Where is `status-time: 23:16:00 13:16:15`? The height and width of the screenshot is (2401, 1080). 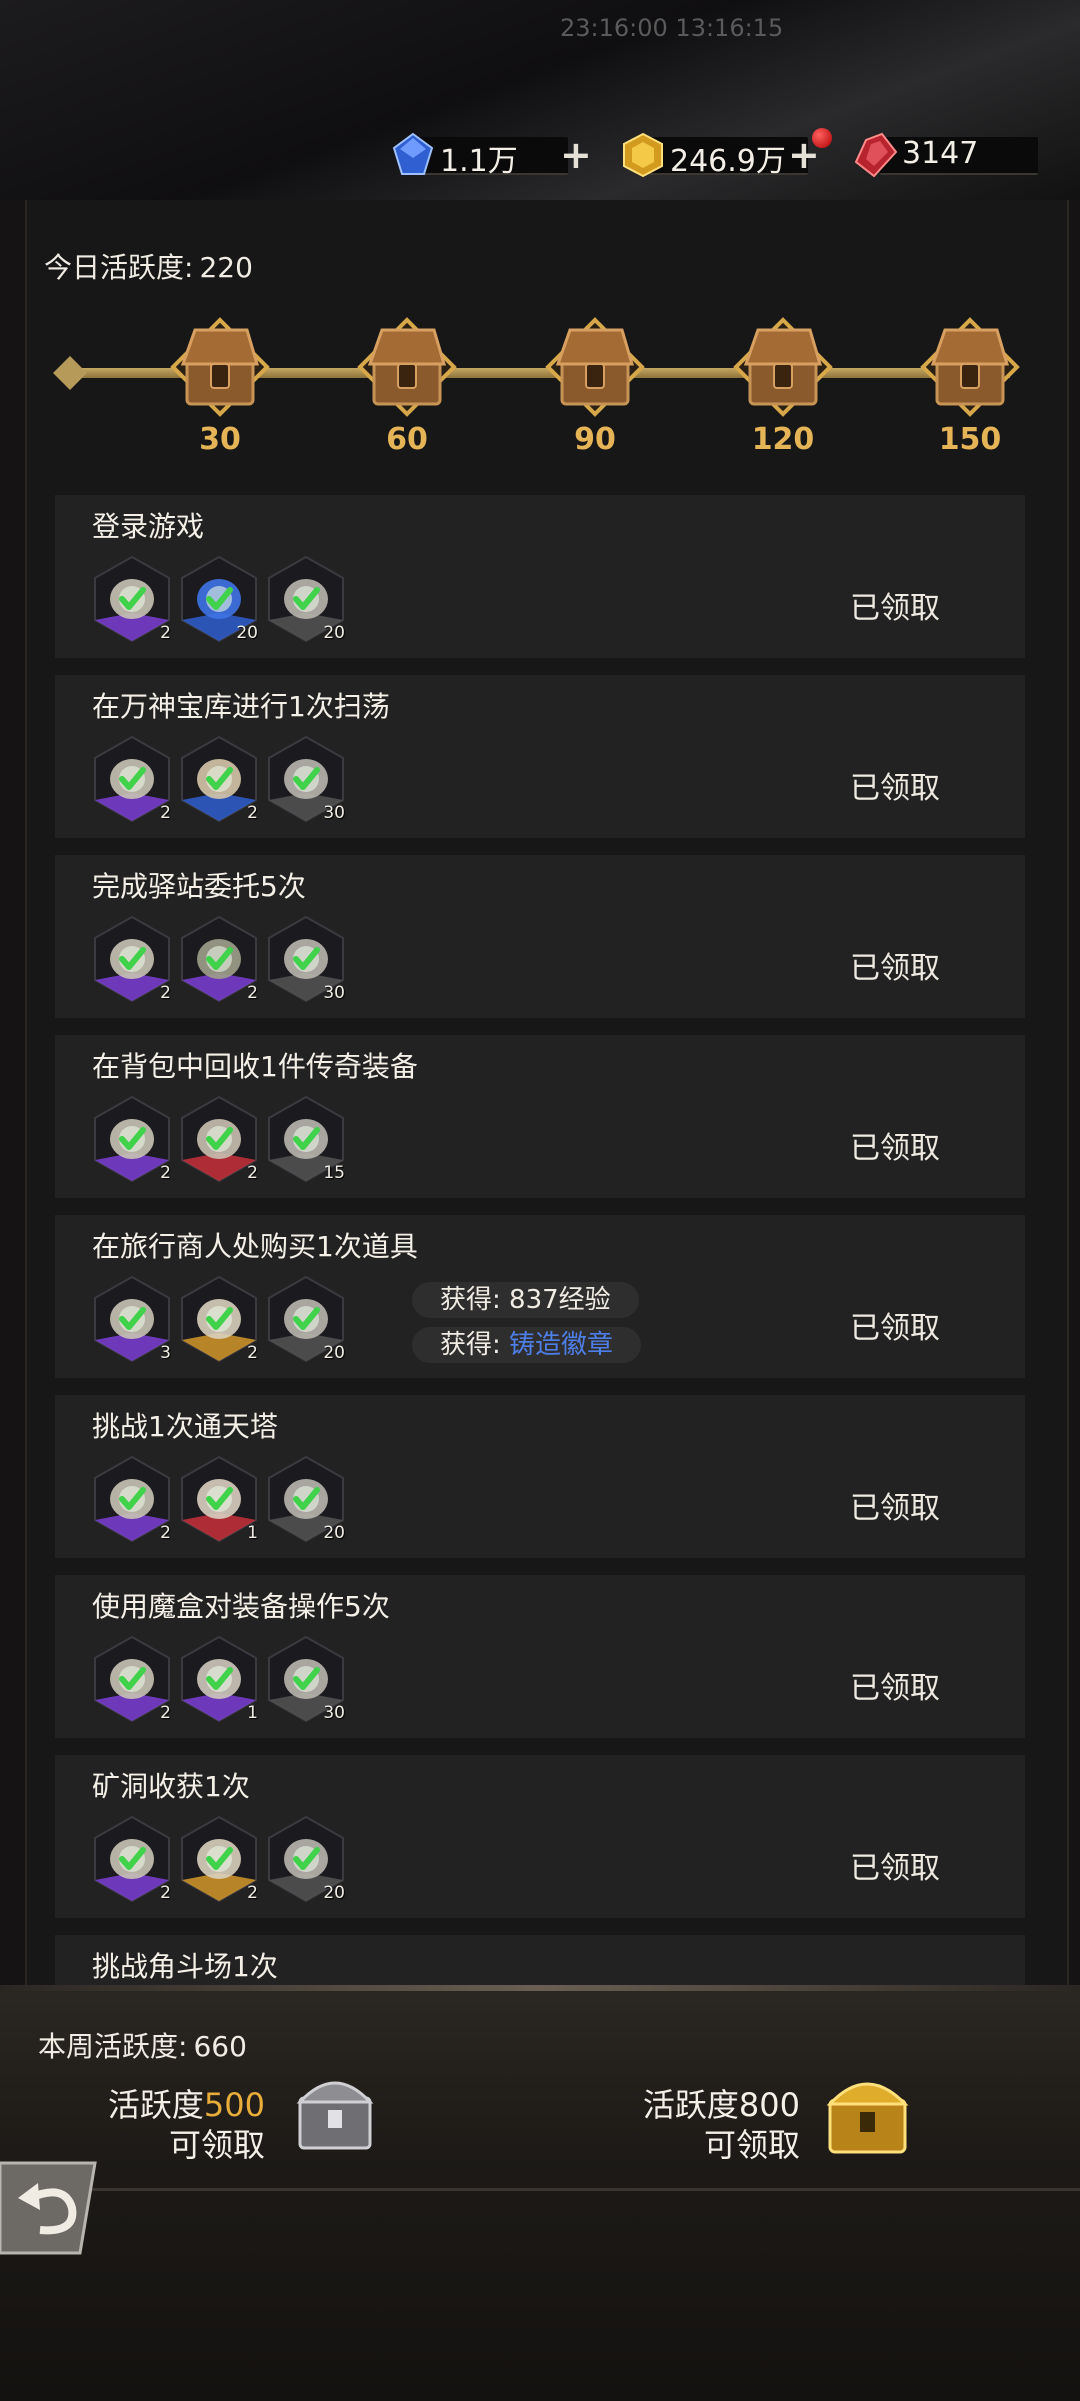
status-time: 23:16:00 13:16:15 is located at coordinates (672, 28).